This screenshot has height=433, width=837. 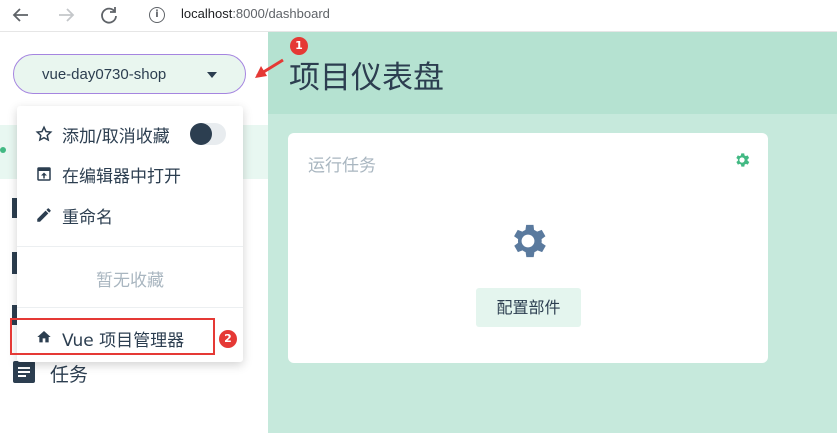 What do you see at coordinates (269, 68) in the screenshot?
I see `annotation-arrow-icon` at bounding box center [269, 68].